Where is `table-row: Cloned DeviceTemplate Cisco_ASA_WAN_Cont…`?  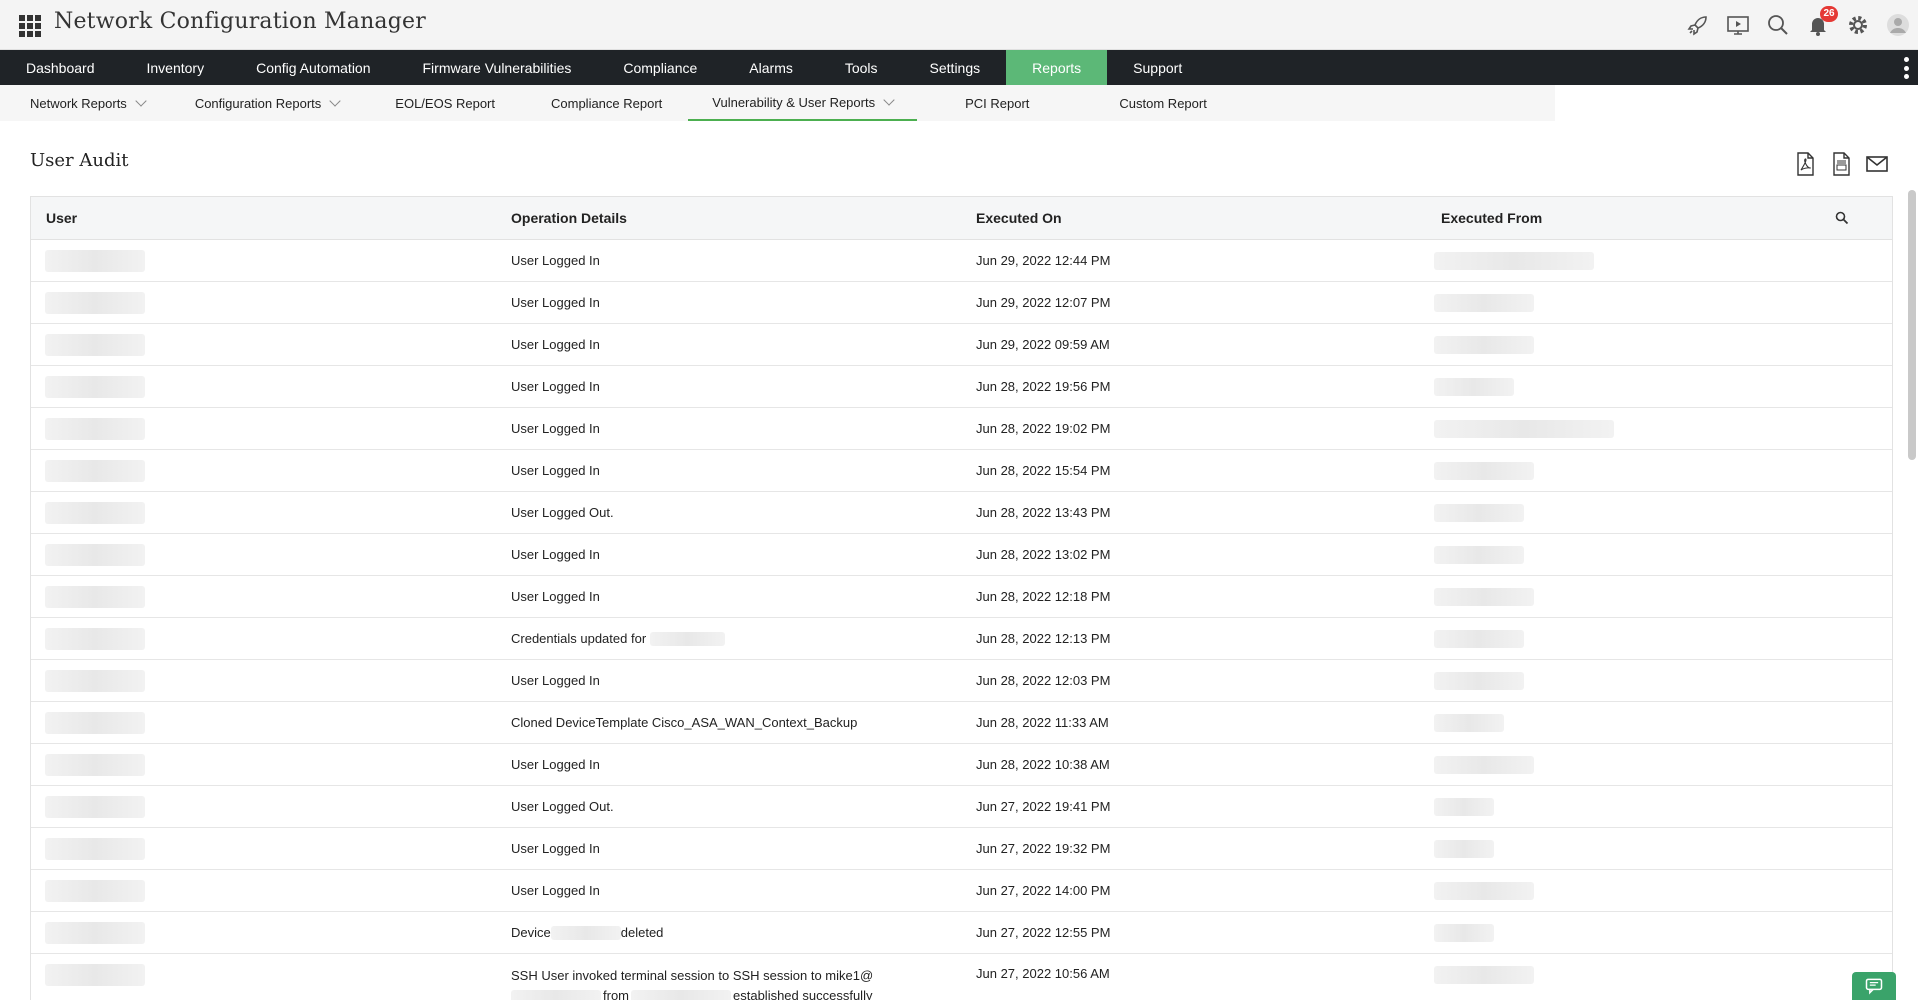
table-row: Cloned DeviceTemplate Cisco_ASA_WAN_Cont… is located at coordinates (961, 723).